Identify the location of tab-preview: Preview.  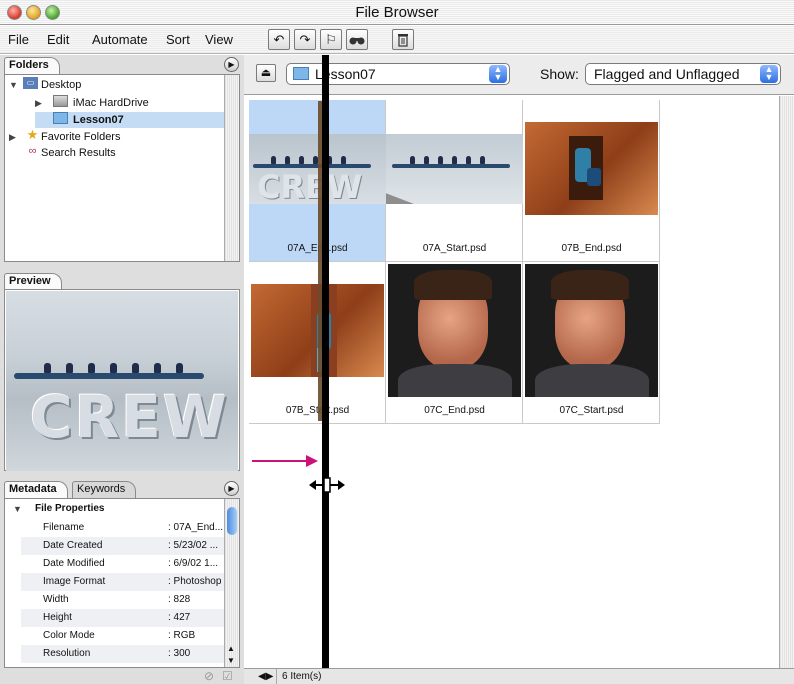
(33, 281).